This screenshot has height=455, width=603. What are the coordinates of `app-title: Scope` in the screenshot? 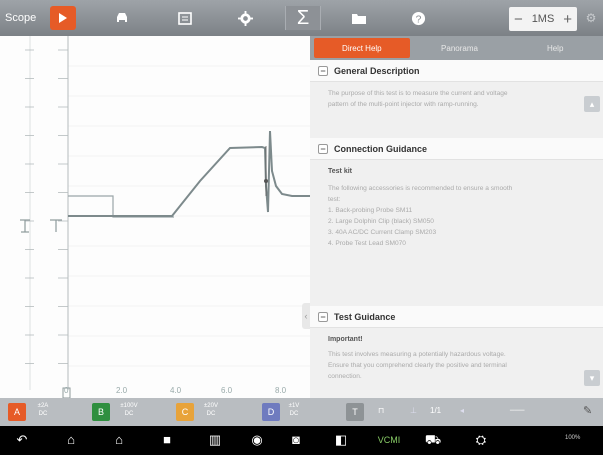 It's located at (21, 18).